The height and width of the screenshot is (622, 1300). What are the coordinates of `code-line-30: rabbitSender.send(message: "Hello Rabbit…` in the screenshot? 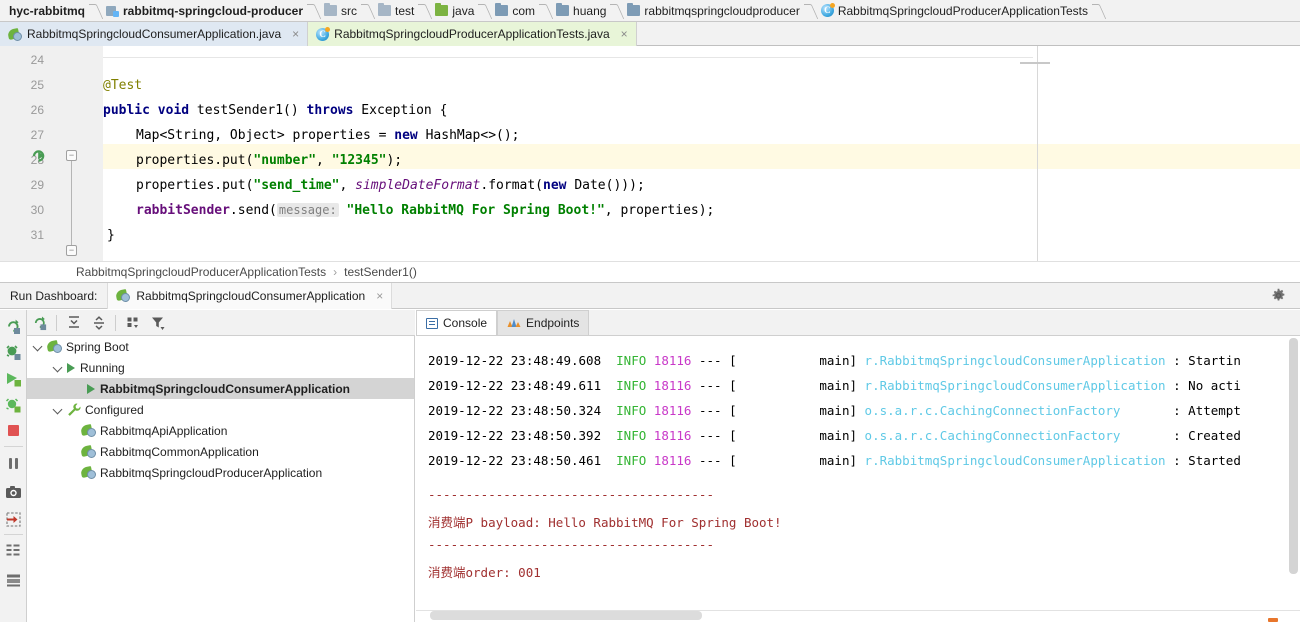 It's located at (425, 210).